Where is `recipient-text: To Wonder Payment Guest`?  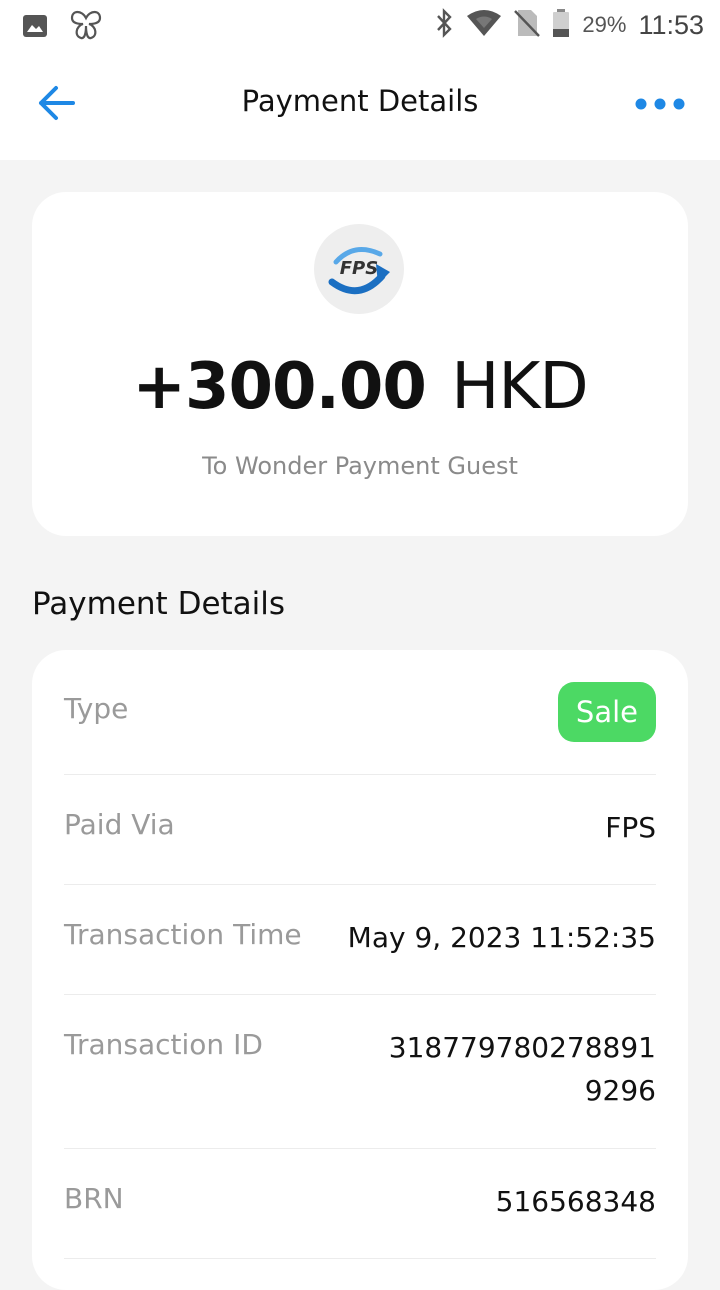
recipient-text: To Wonder Payment Guest is located at coordinates (360, 466).